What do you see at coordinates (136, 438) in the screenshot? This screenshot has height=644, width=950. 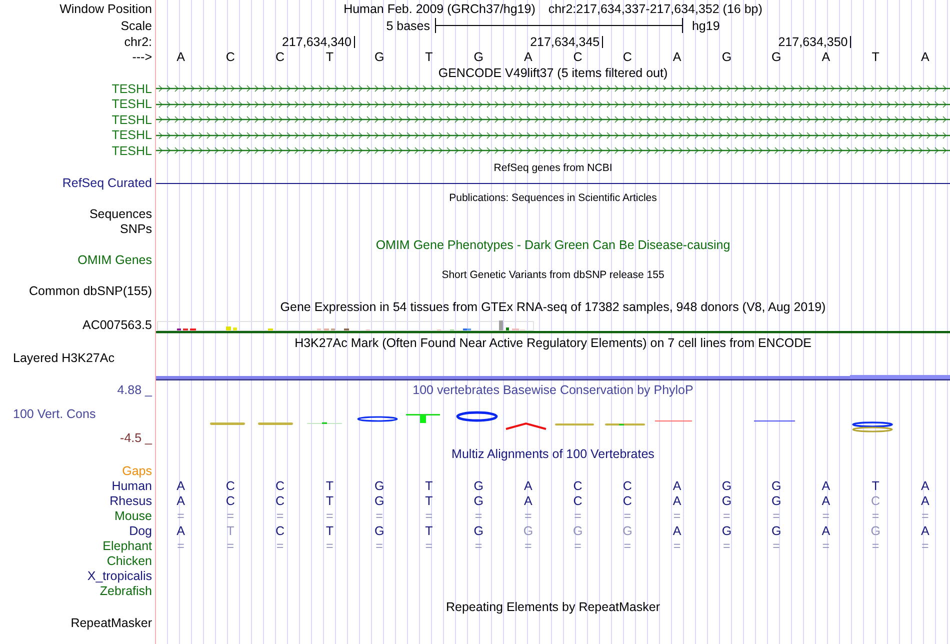 I see `axis-min-label: -4.5 _` at bounding box center [136, 438].